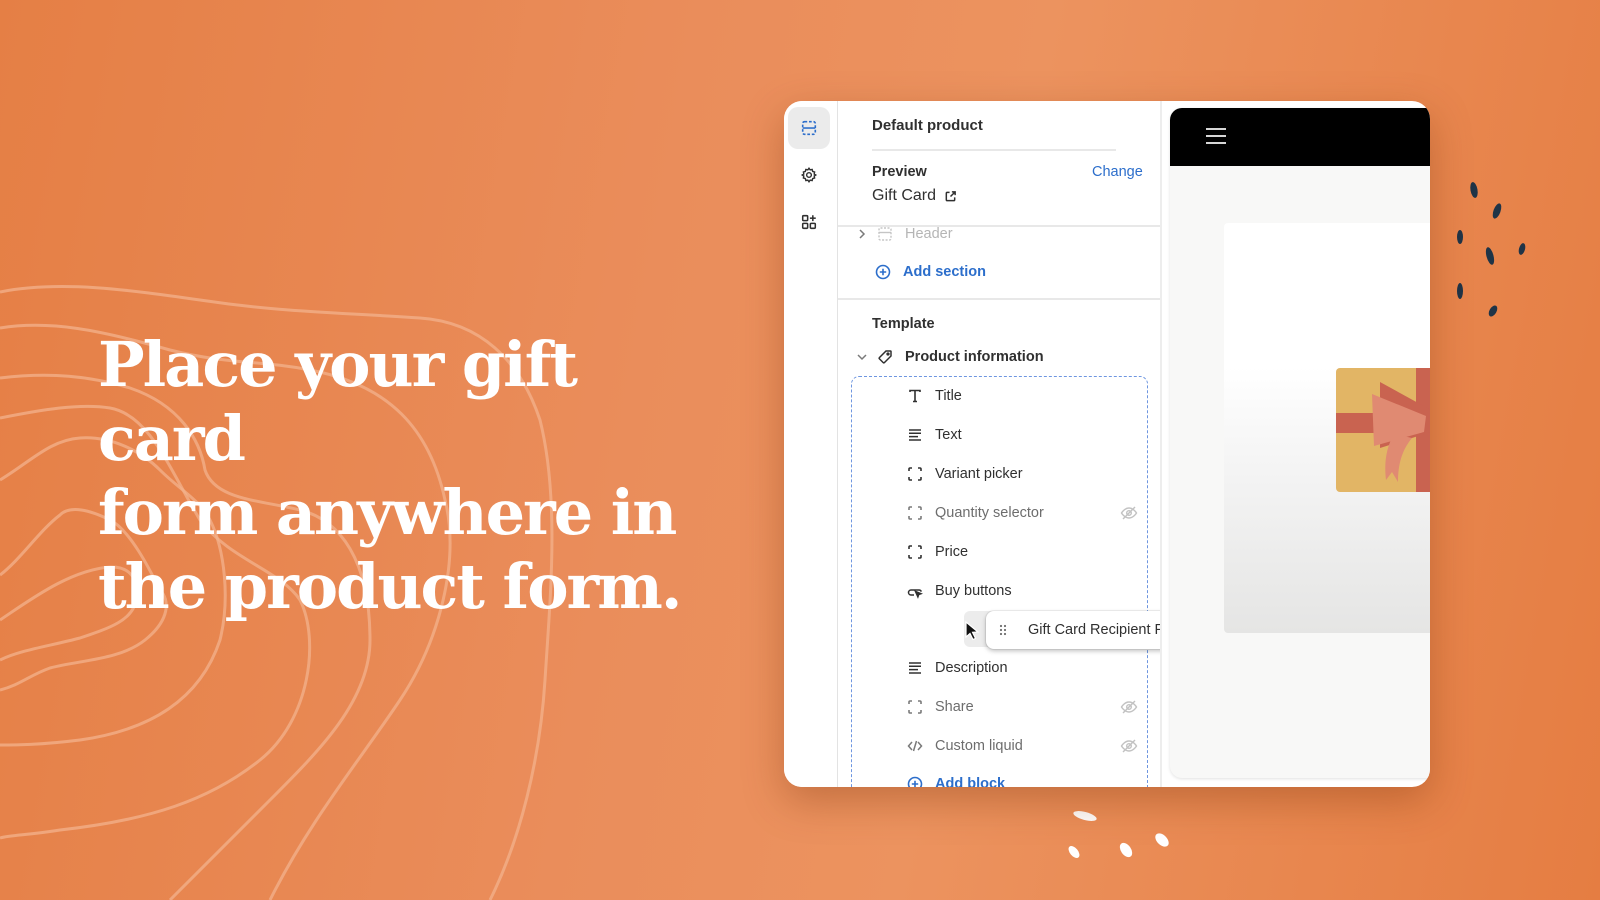  Describe the element at coordinates (970, 781) in the screenshot. I see `add-block-label: Add block` at that location.